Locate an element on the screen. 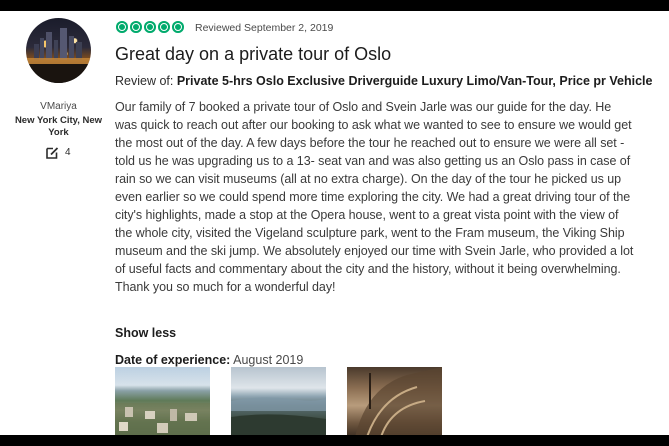 The height and width of the screenshot is (446, 669). viking-ship-photo is located at coordinates (398, 401).